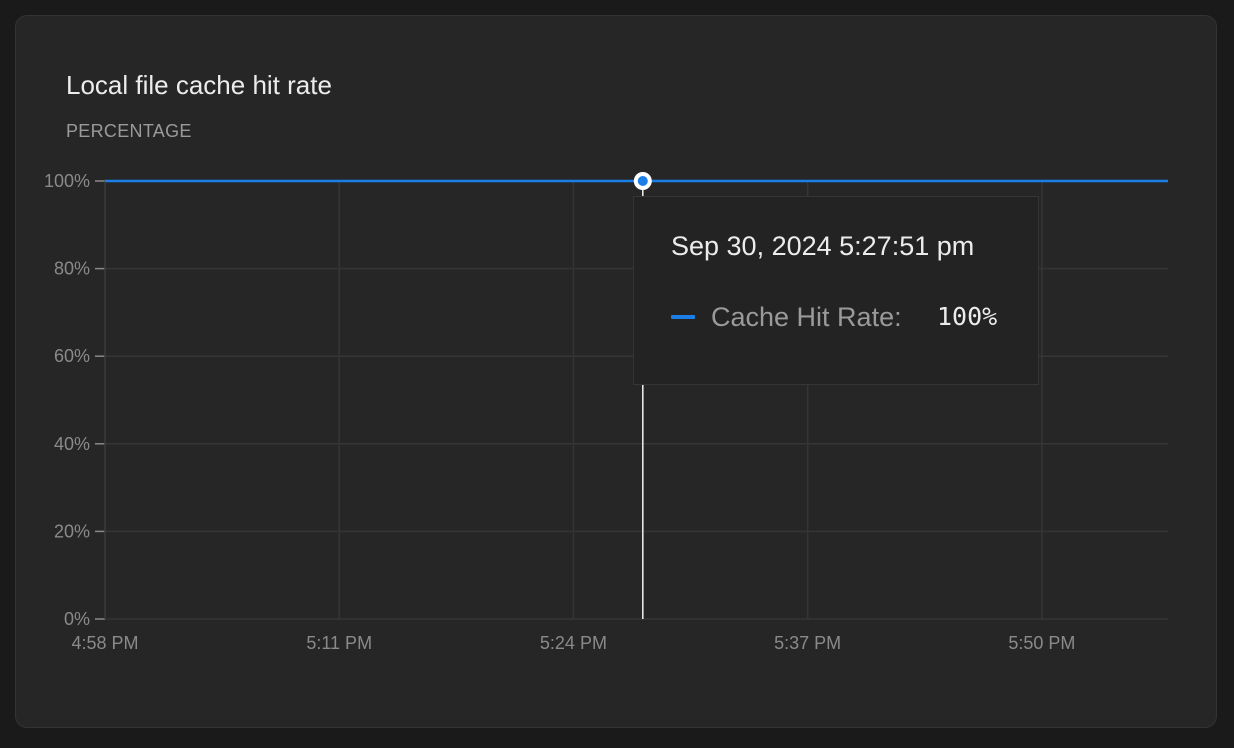 This screenshot has height=748, width=1234. Describe the element at coordinates (339, 643) in the screenshot. I see `x-tick-label: 5:11 PM` at that location.